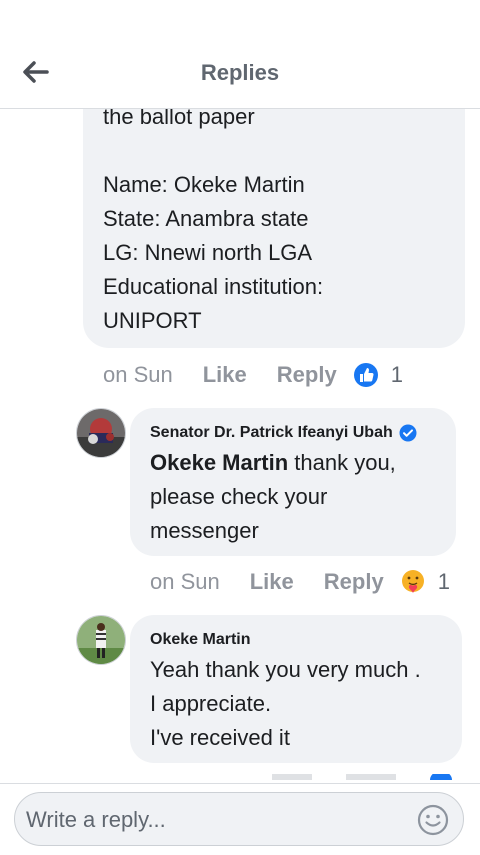 The image size is (480, 855). What do you see at coordinates (240, 54) in the screenshot?
I see `top-bar: Replies` at bounding box center [240, 54].